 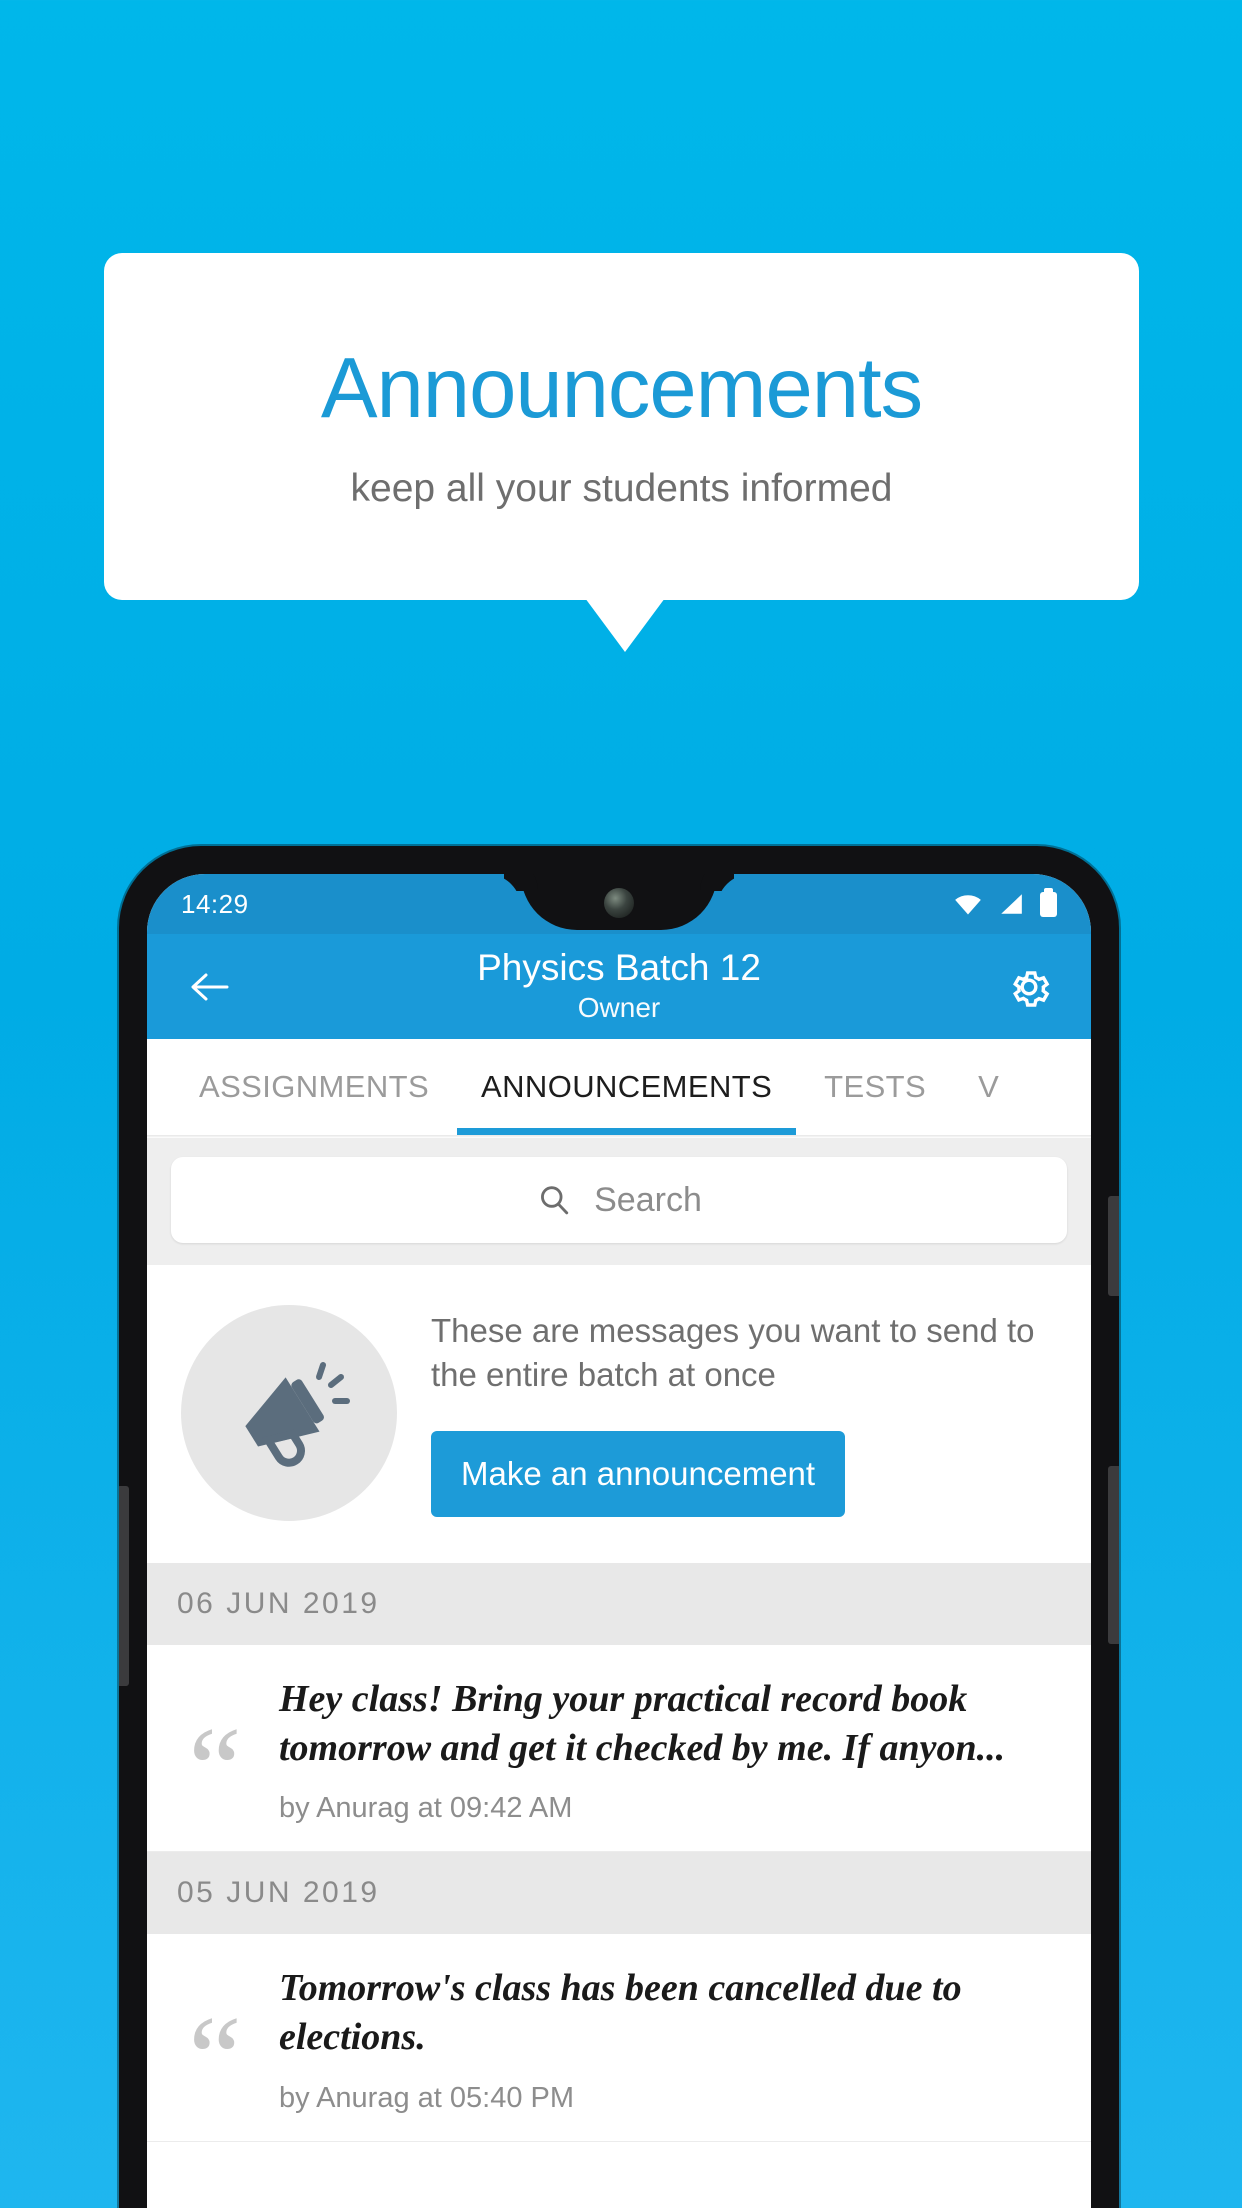 I want to click on tab-bar: ASSIGNMENTS ANNOUNCEMENTS TESTS V, so click(x=619, y=1087).